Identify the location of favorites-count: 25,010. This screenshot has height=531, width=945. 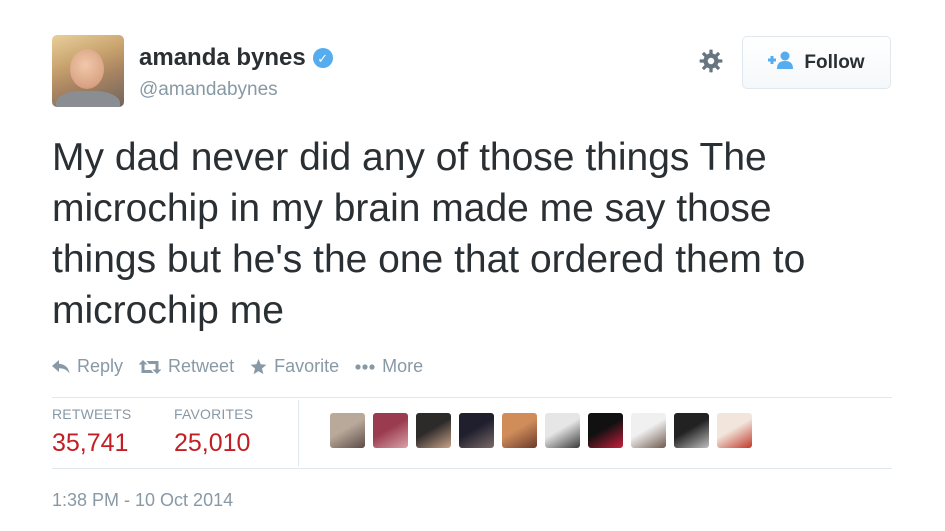
(212, 443).